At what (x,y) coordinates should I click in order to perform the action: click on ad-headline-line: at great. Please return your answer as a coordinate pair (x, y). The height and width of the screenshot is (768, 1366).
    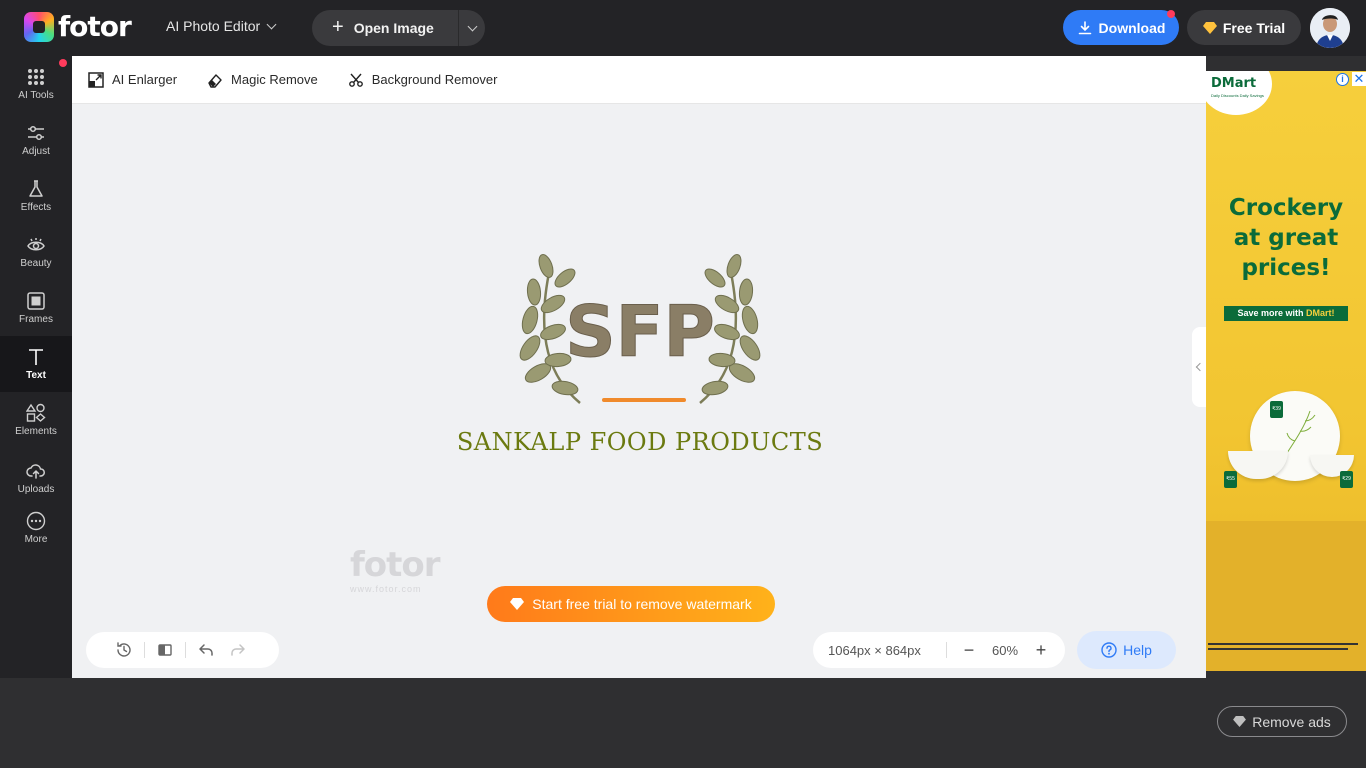
    Looking at the image, I should click on (1286, 238).